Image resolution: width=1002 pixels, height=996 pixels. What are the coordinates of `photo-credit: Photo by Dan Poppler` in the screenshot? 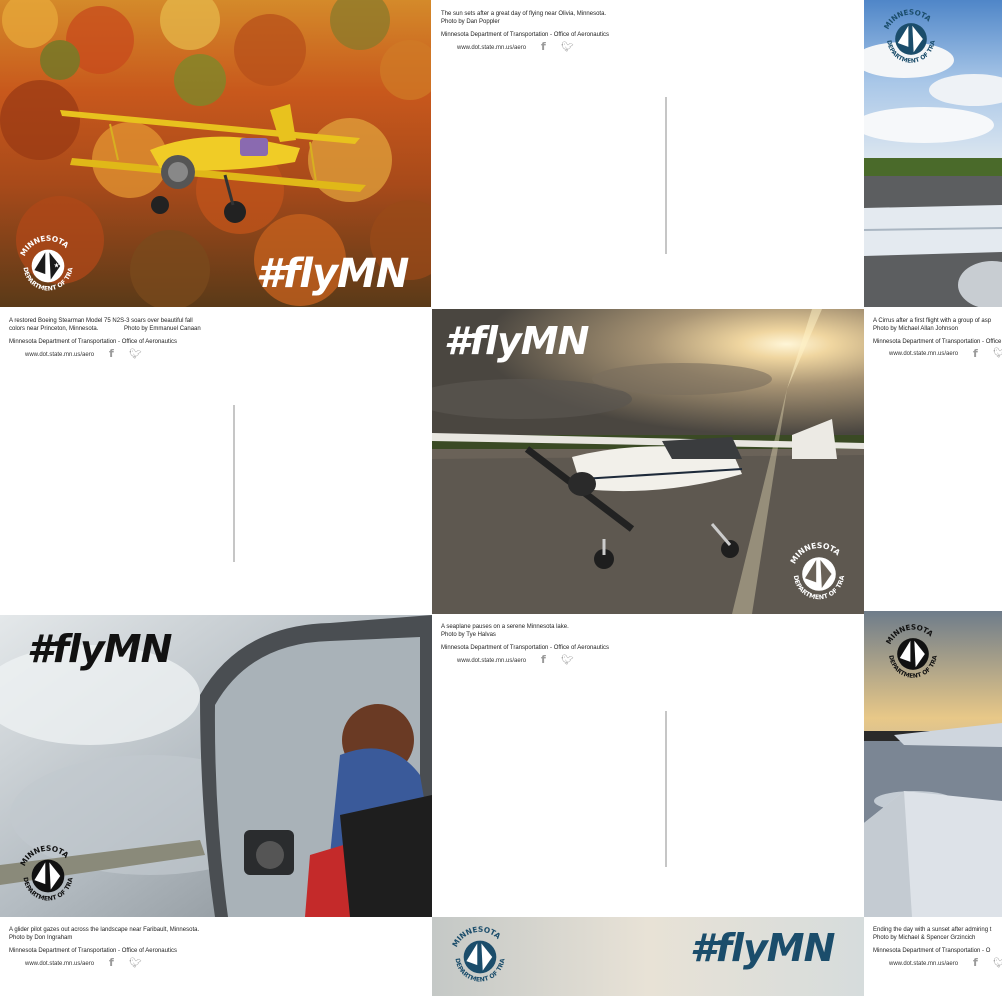 It's located at (470, 22).